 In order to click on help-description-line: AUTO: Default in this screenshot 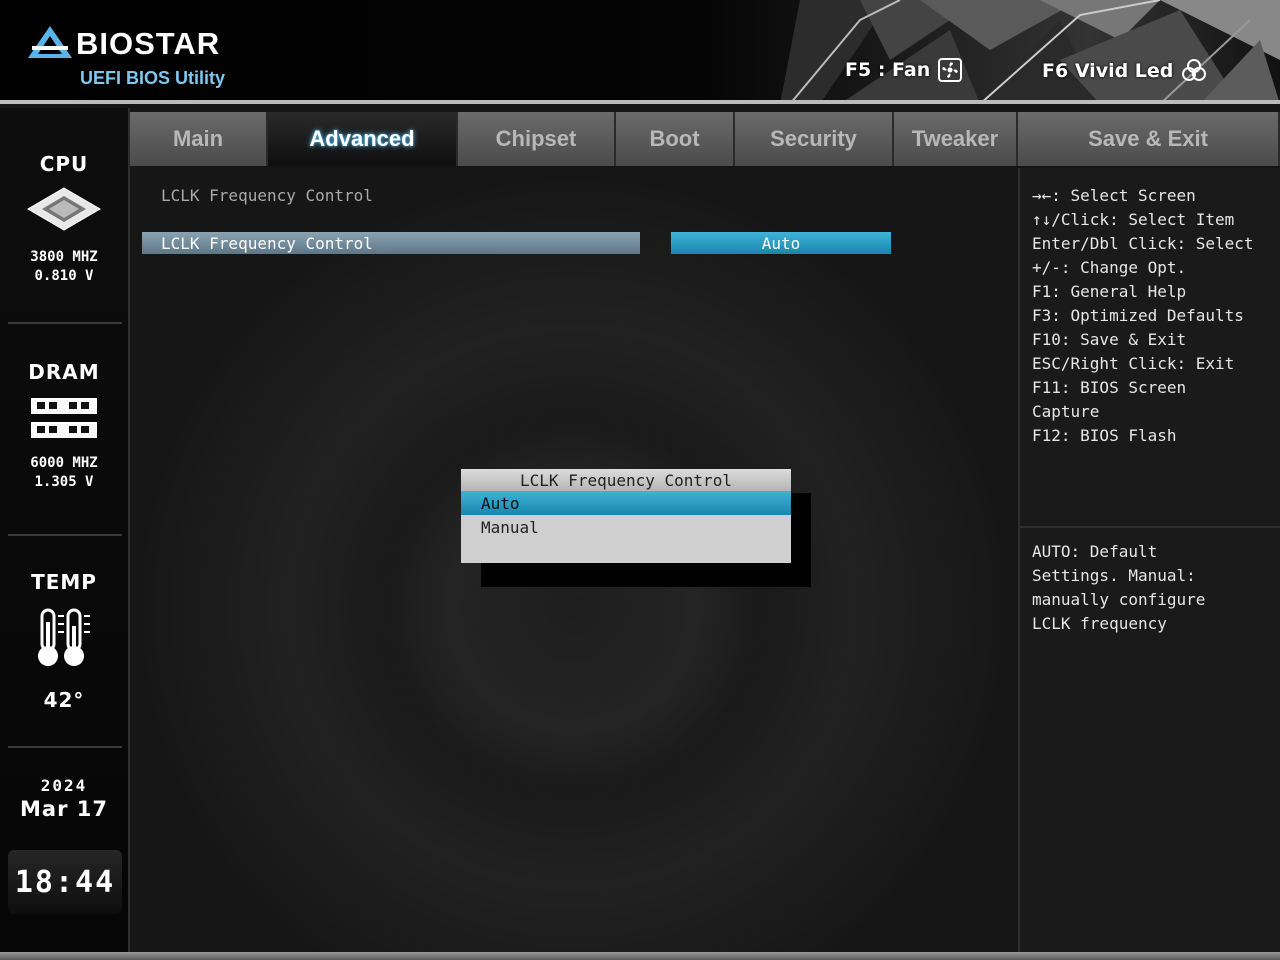, I will do `click(1095, 551)`.